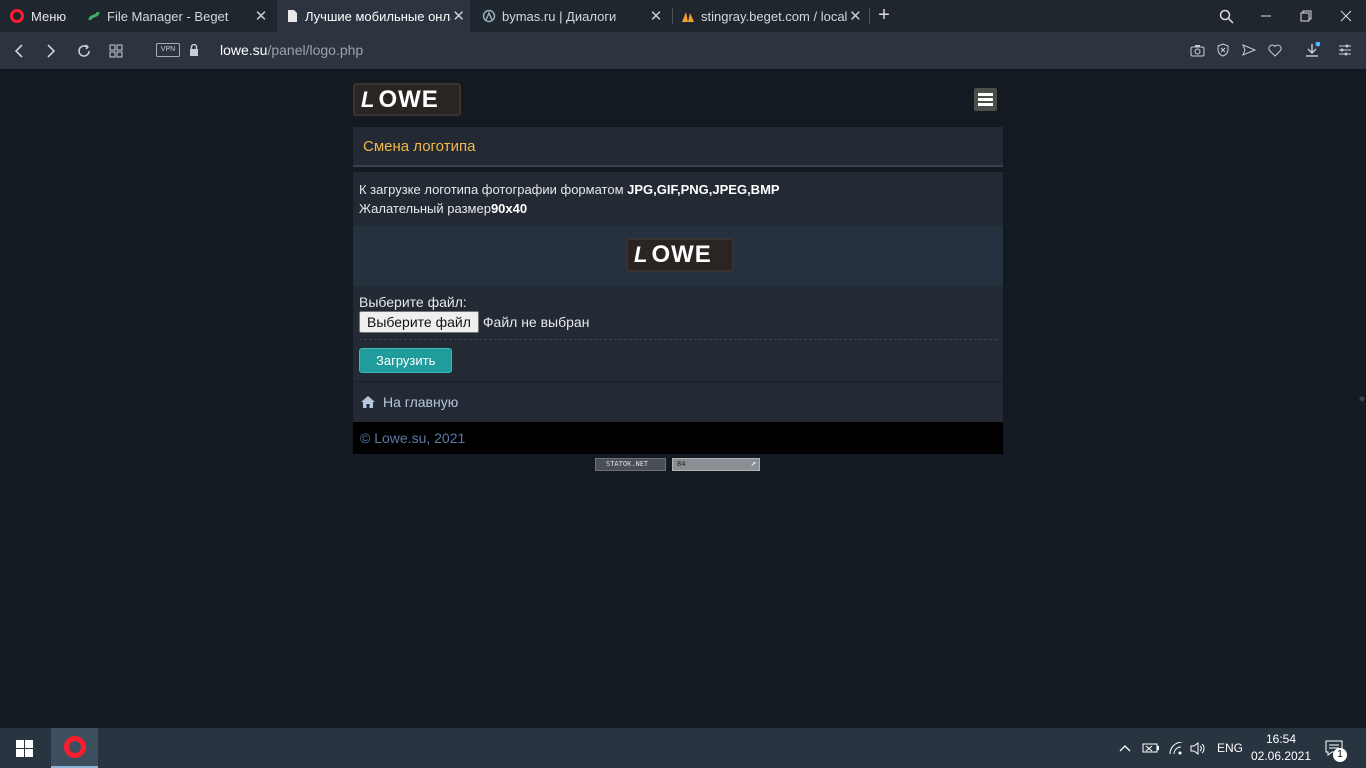  Describe the element at coordinates (244, 50) in the screenshot. I see `url-host: lowe.su` at that location.